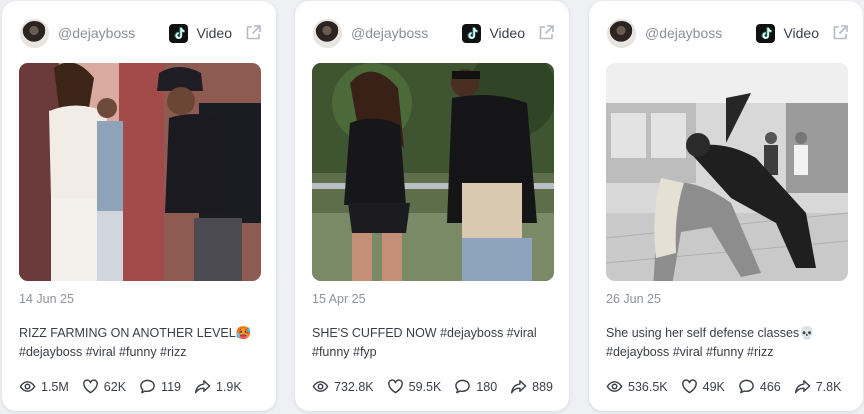  What do you see at coordinates (648, 386) in the screenshot?
I see `views-count: 536.5K` at bounding box center [648, 386].